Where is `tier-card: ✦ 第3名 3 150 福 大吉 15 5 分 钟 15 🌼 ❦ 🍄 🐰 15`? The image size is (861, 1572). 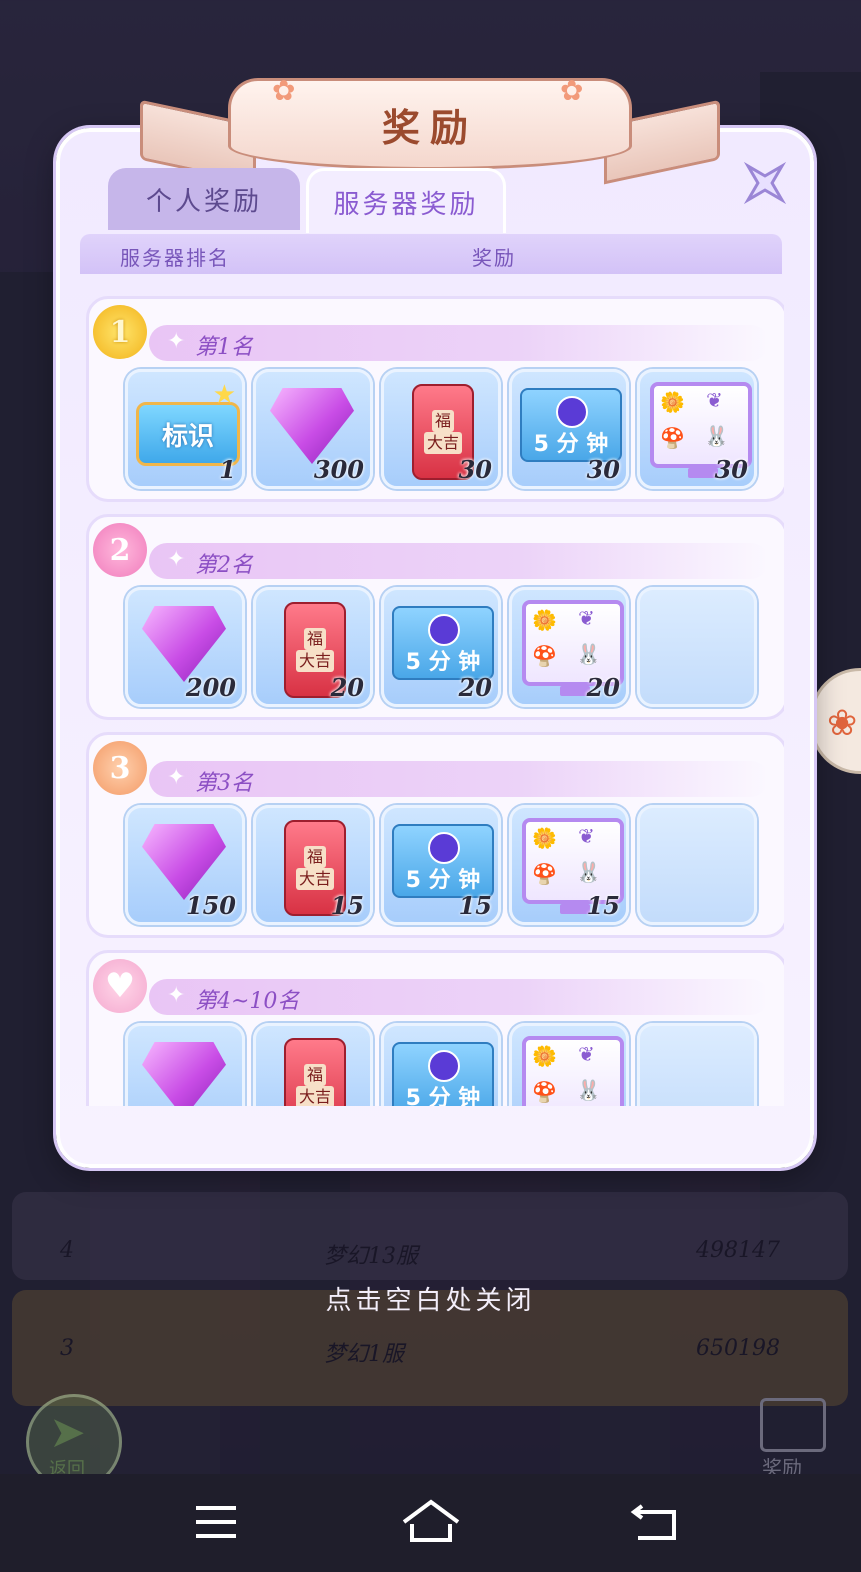 tier-card: ✦ 第3名 3 150 福 大吉 15 5 分 钟 15 🌼 ❦ 🍄 🐰 15 is located at coordinates (435, 835).